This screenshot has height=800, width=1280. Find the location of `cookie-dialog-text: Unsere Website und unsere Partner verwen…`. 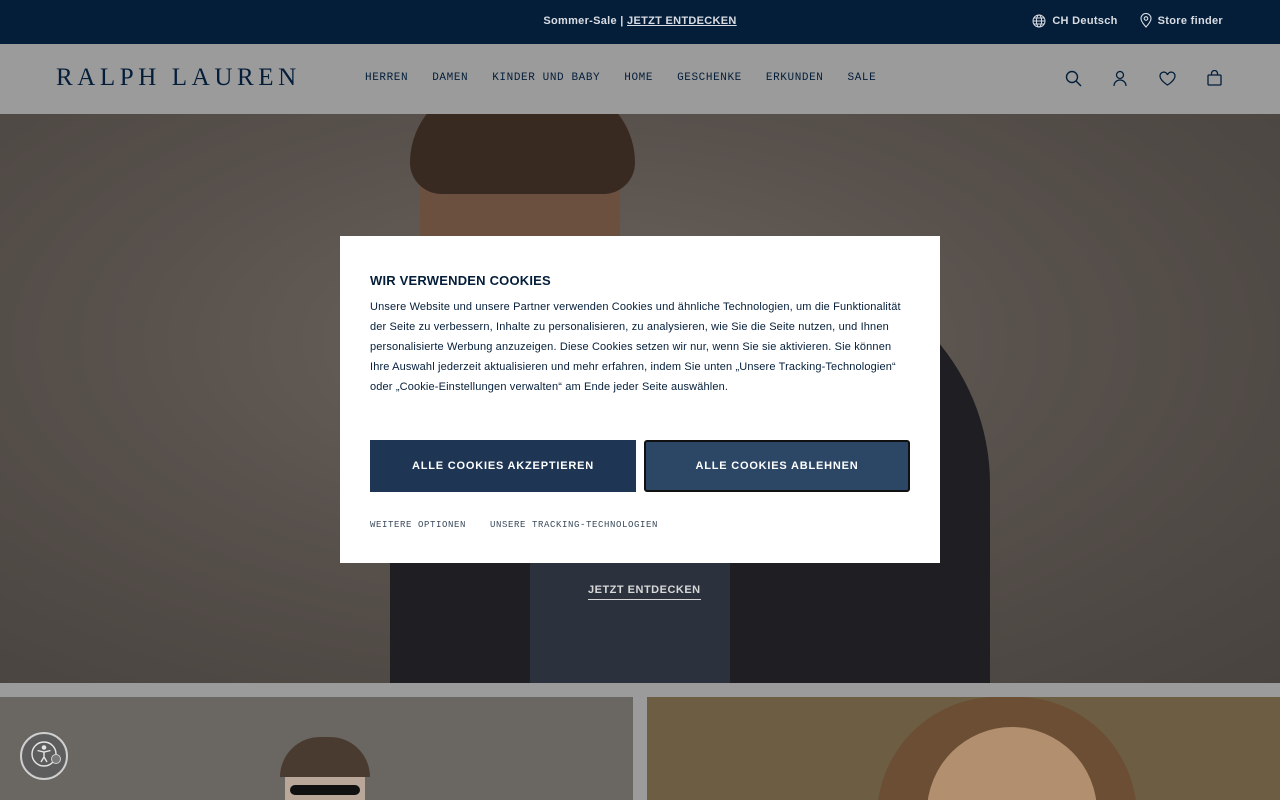

cookie-dialog-text: Unsere Website und unsere Partner verwen… is located at coordinates (635, 347).